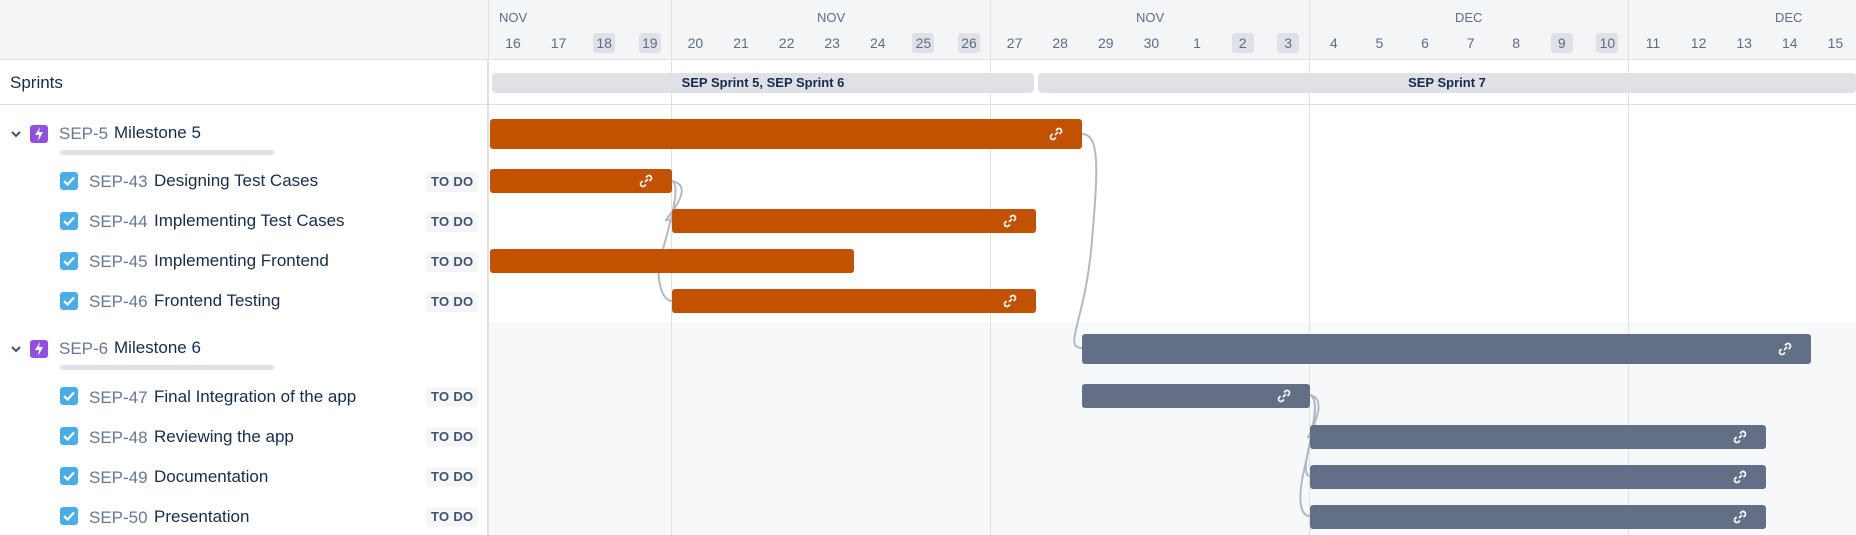 The image size is (1856, 535). Describe the element at coordinates (1653, 43) in the screenshot. I see `day-tick-label: 11` at that location.